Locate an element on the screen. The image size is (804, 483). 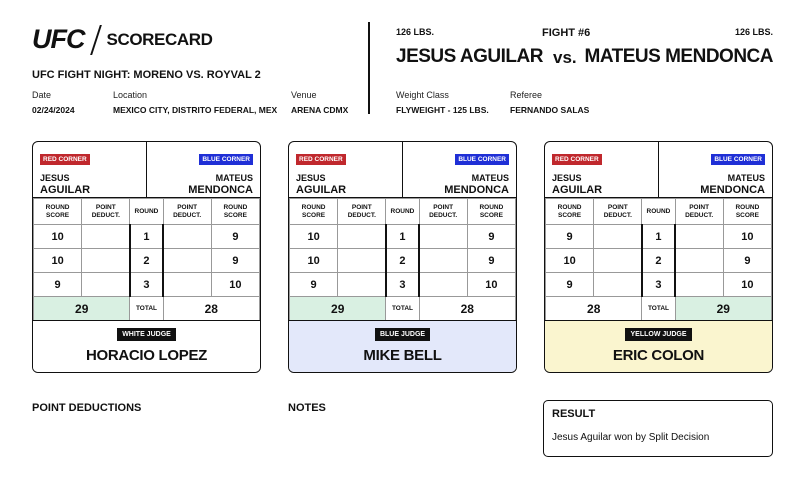
weight-class-label: Weight Class is located at coordinates (422, 95).